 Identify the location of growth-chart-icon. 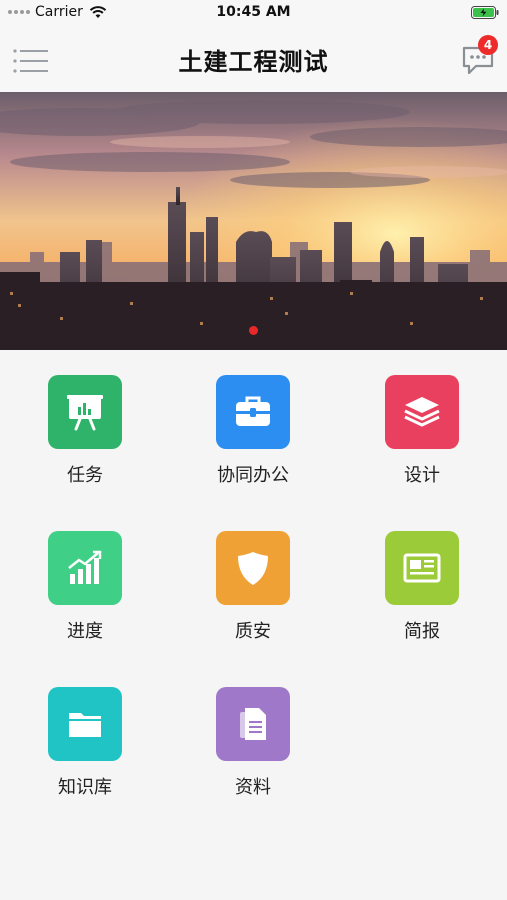
(85, 568).